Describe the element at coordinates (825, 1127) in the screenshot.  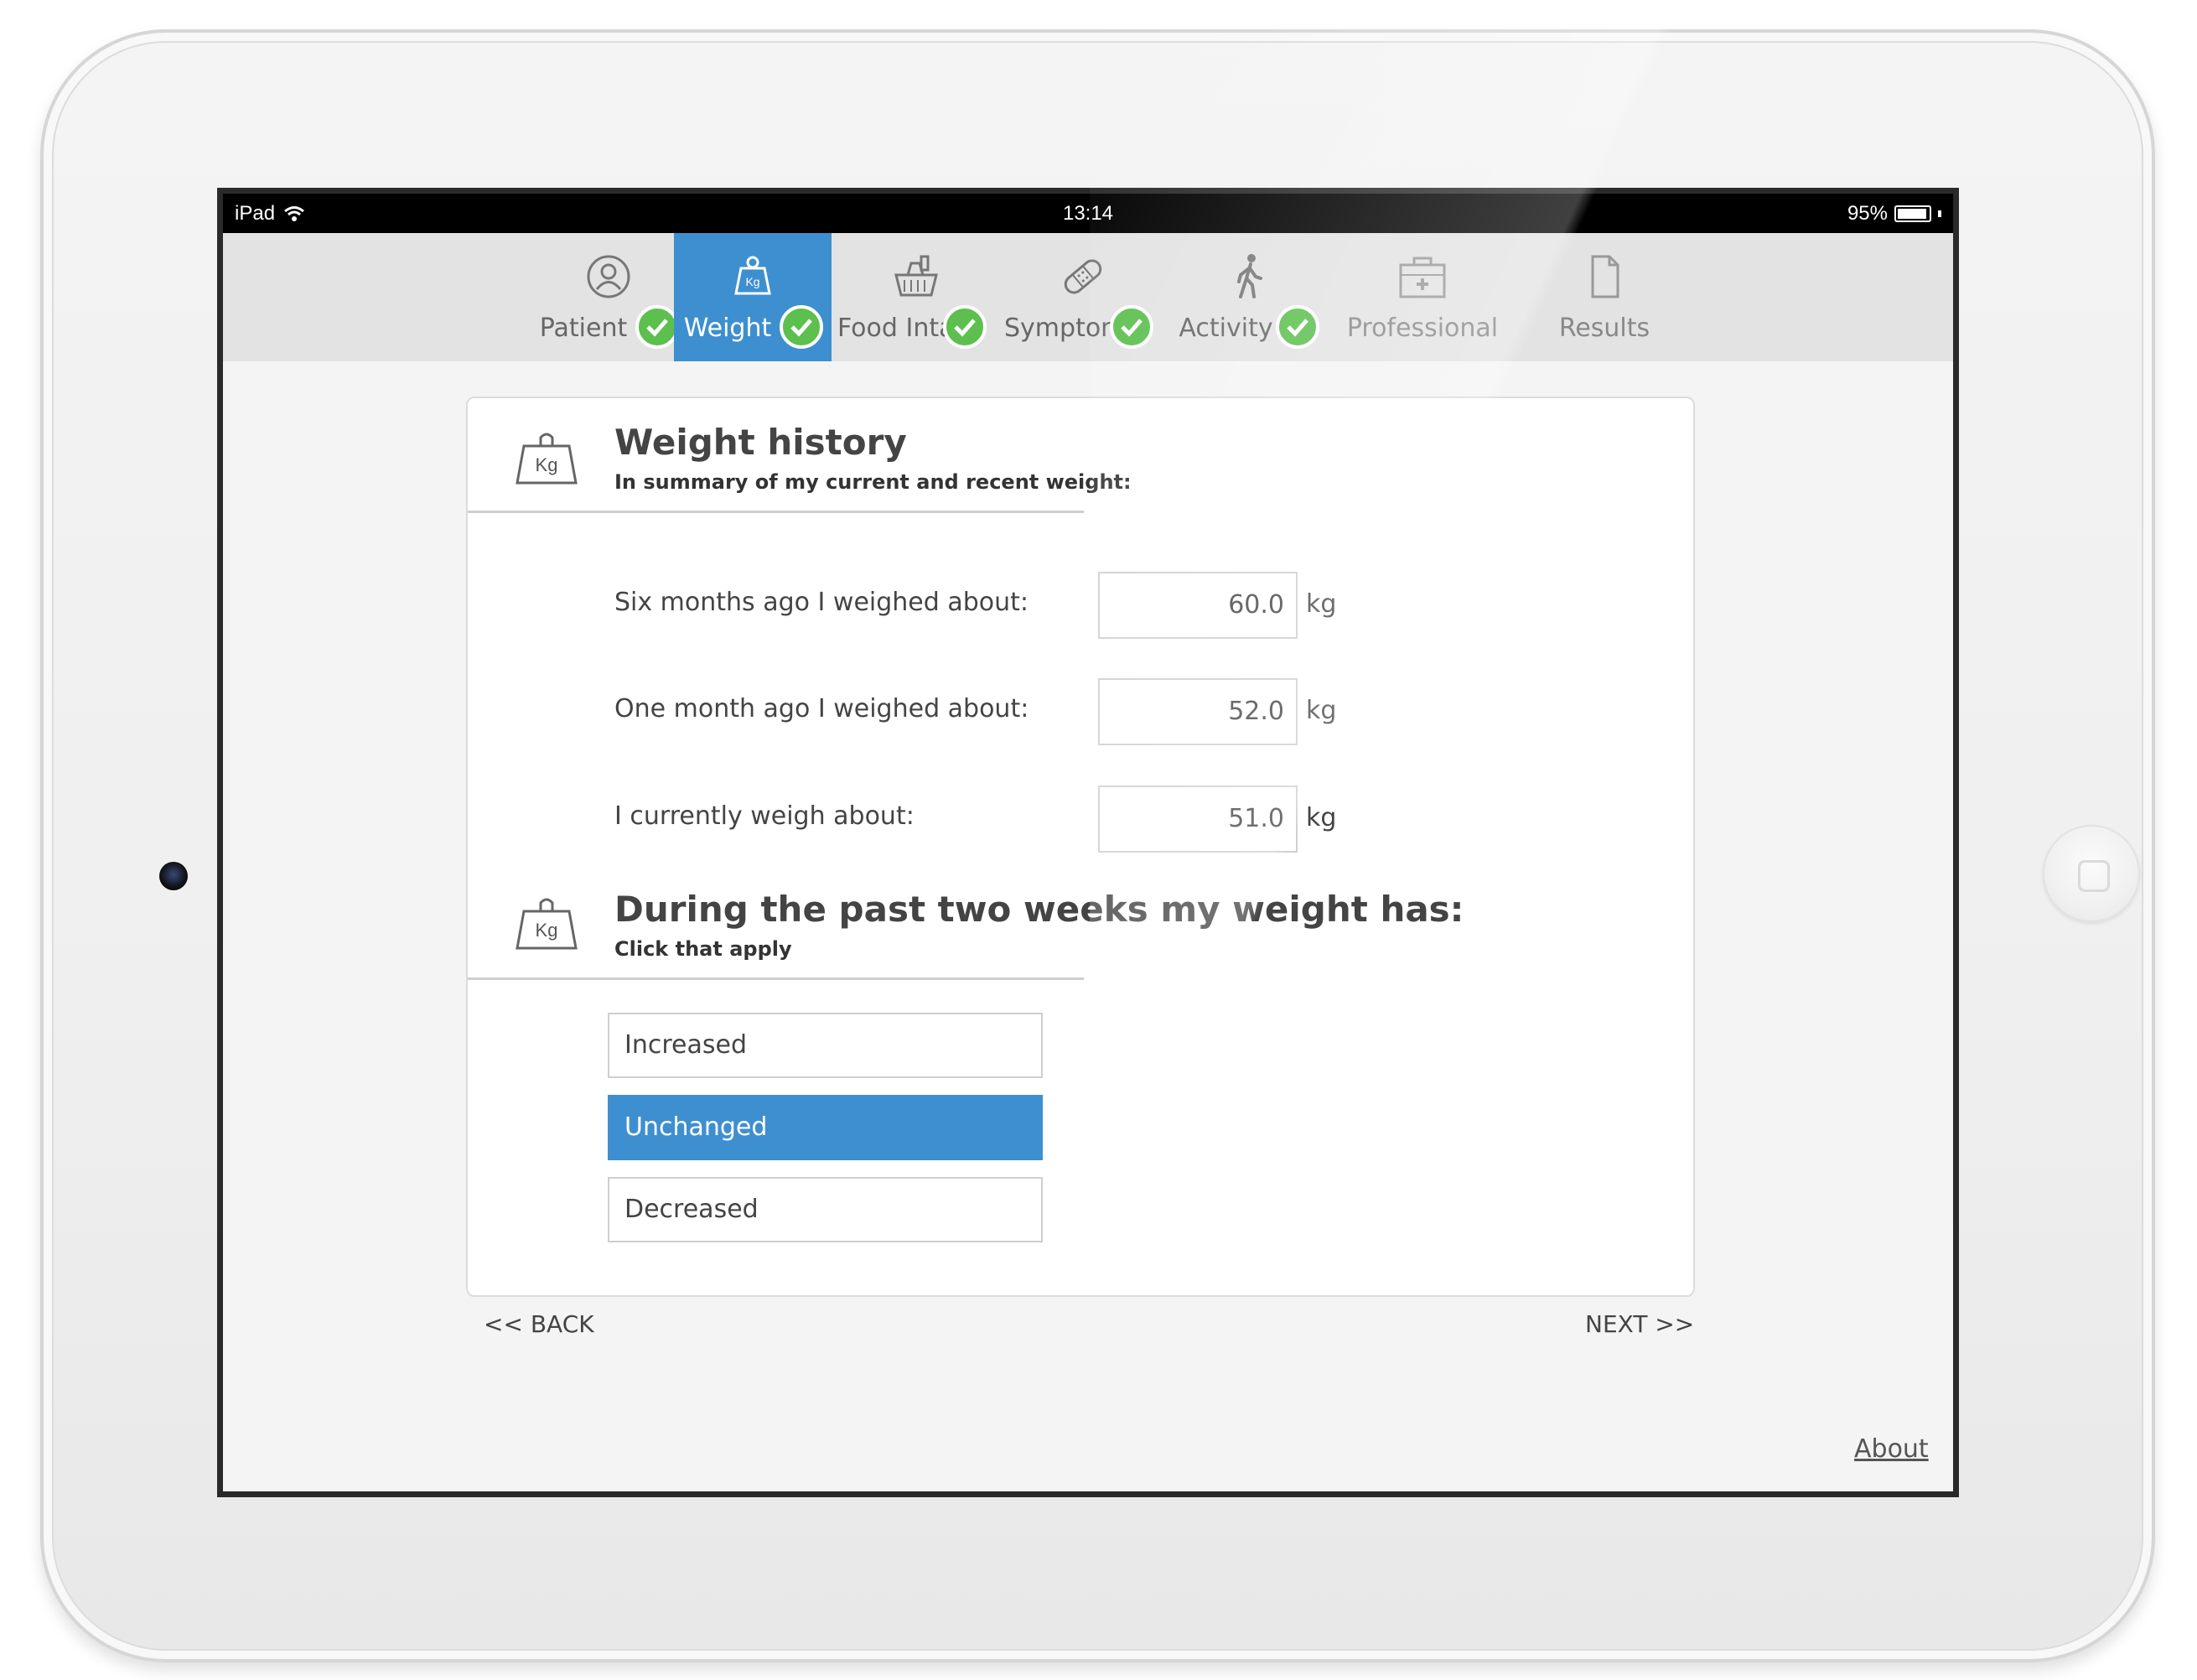
I see `option-unchanged: Unchanged` at that location.